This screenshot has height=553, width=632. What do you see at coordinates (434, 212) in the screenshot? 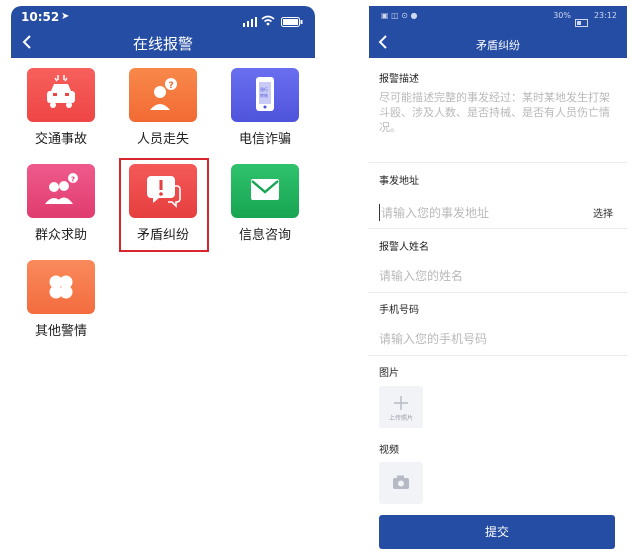
I see `address-input: 请输入您的事发地址` at bounding box center [434, 212].